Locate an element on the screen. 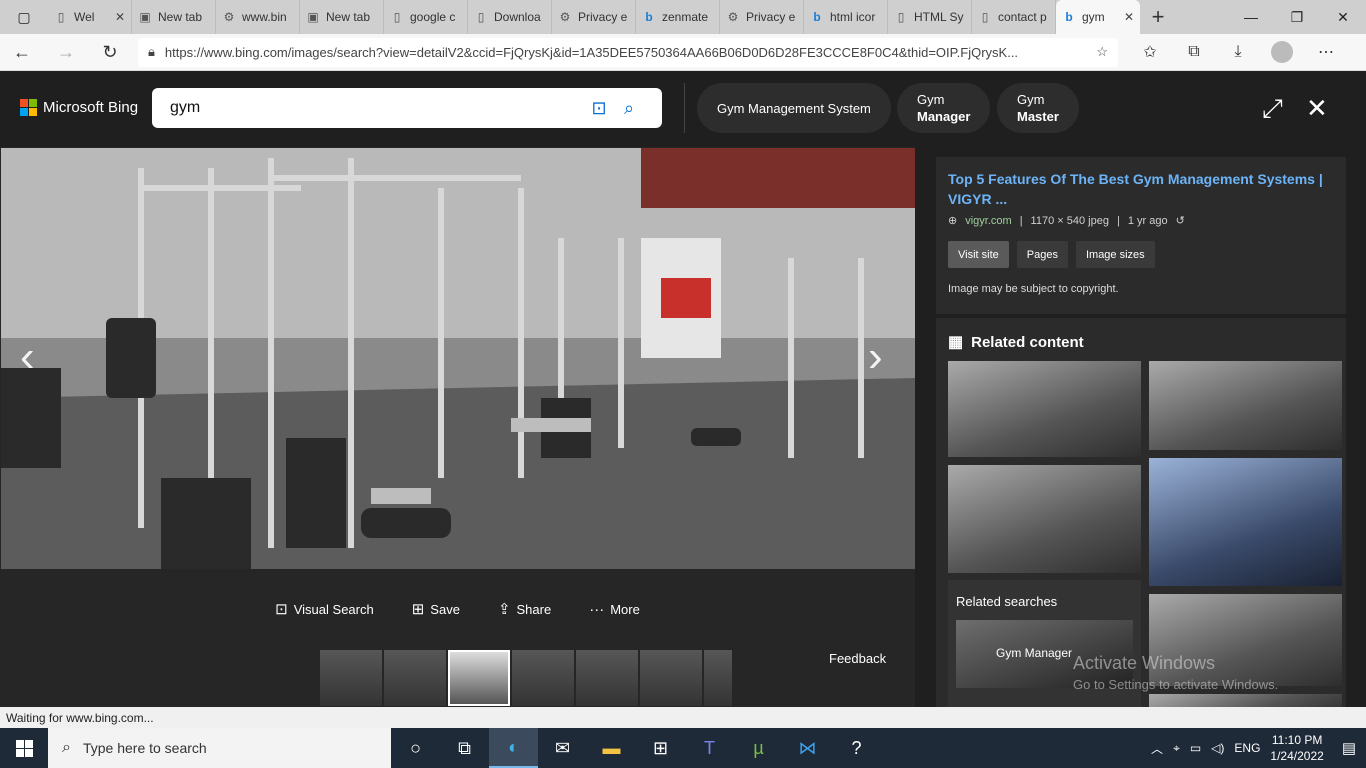 The width and height of the screenshot is (1366, 768). next-image-arrow: › is located at coordinates (875, 357).